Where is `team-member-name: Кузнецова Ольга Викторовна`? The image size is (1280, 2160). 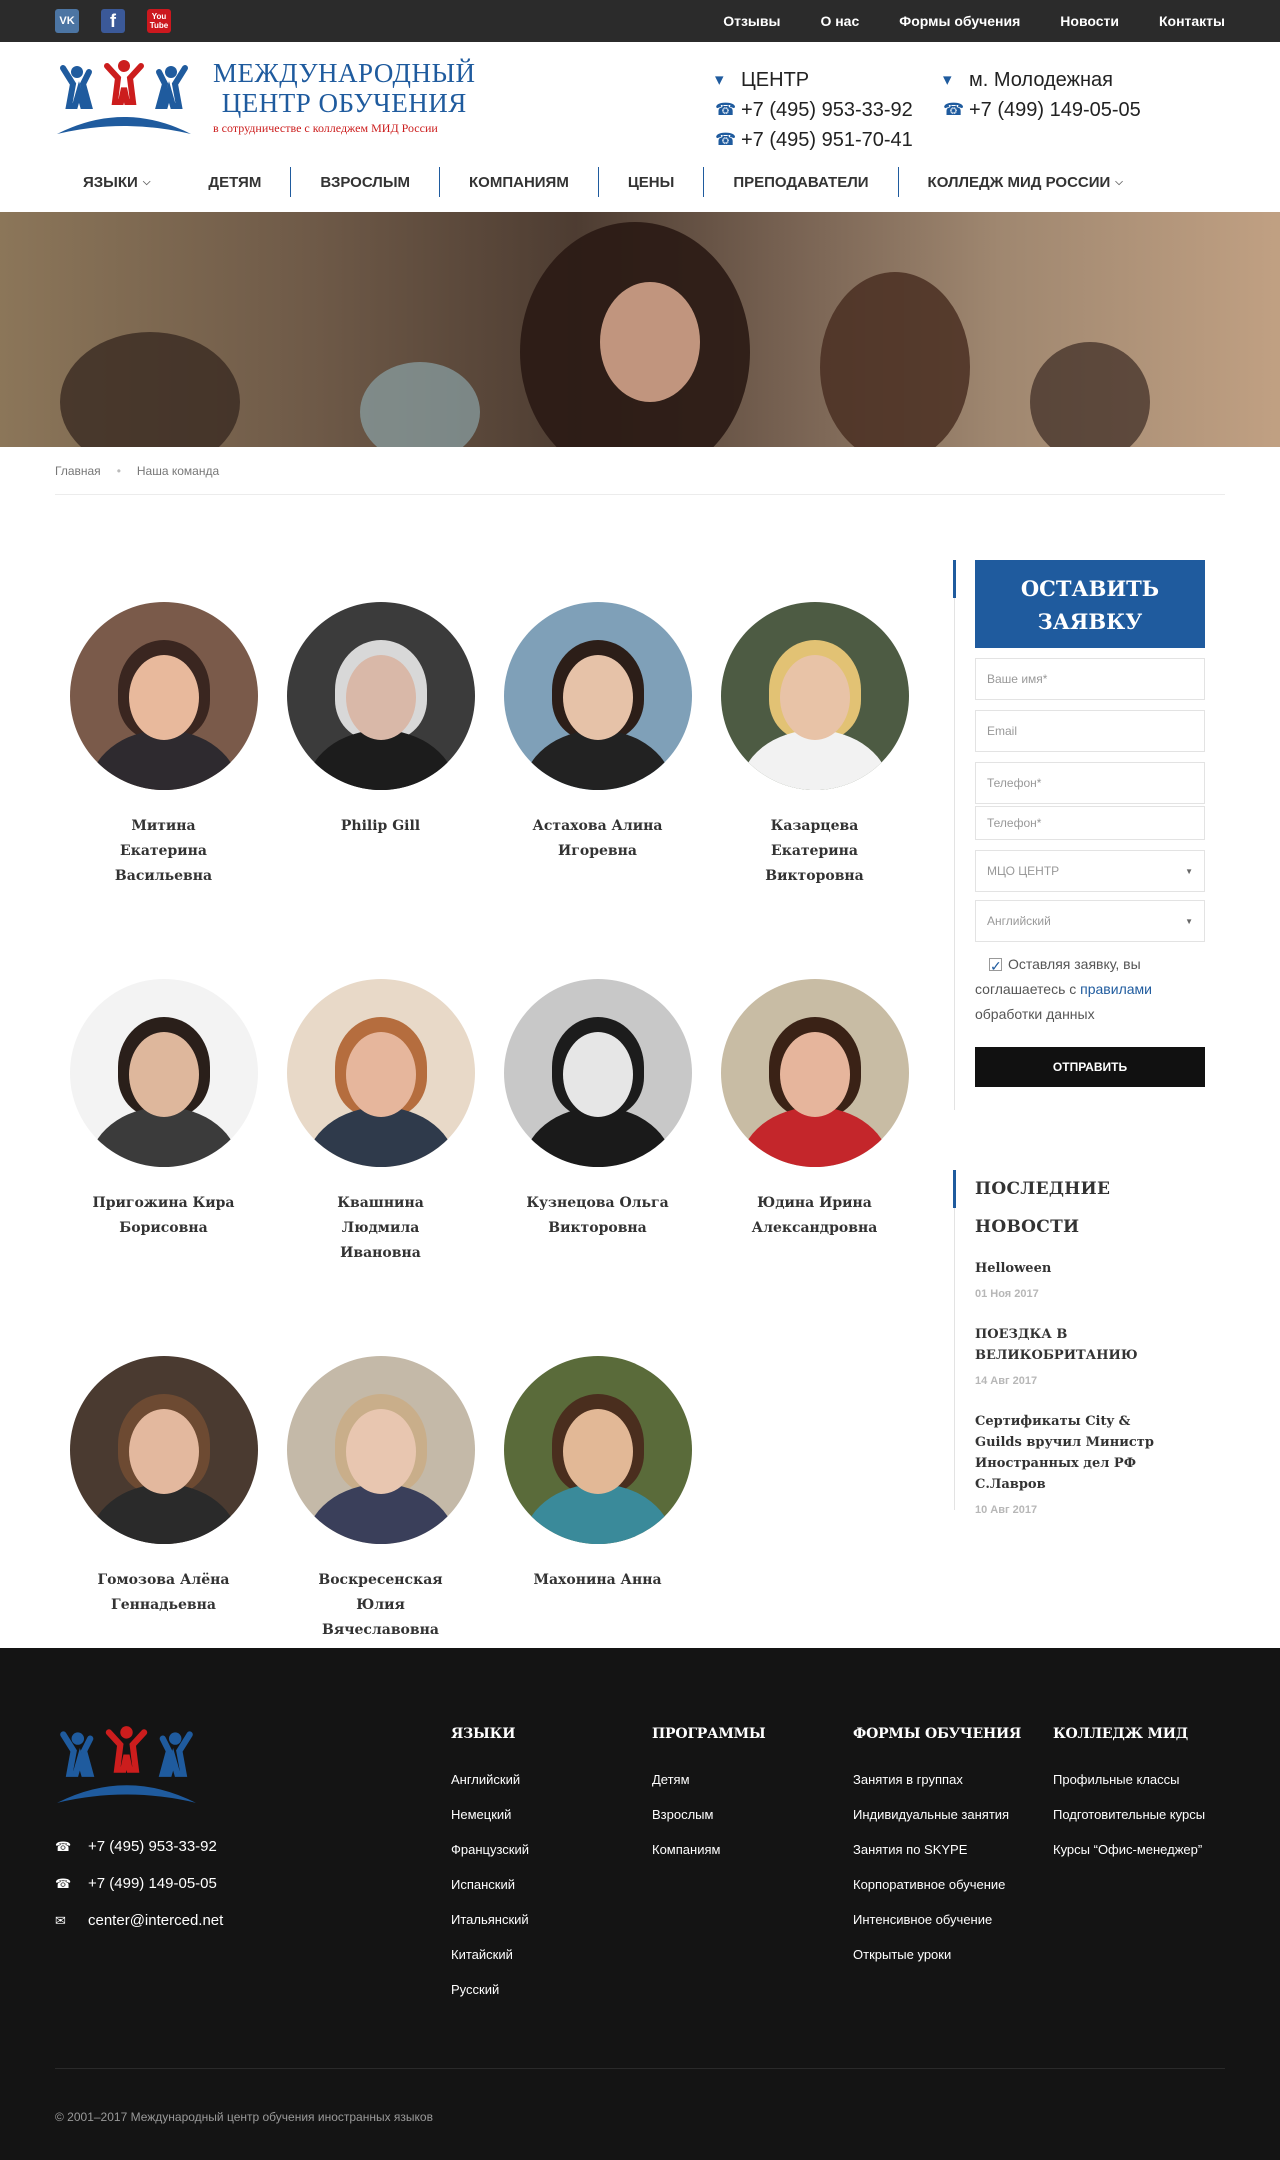 team-member-name: Кузнецова Ольга Викторовна is located at coordinates (598, 1216).